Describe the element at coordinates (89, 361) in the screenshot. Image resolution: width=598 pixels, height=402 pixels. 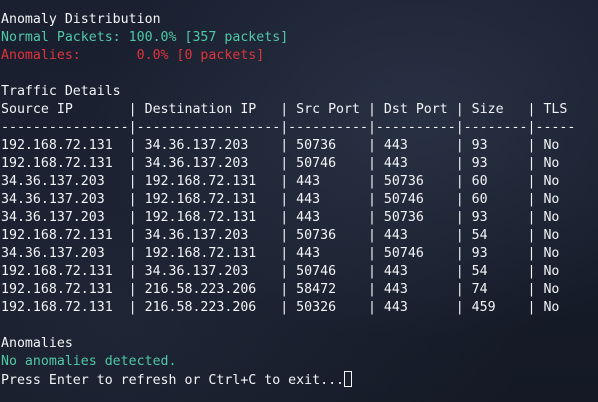
I see `no-anomalies-message: No anomalies detected.` at that location.